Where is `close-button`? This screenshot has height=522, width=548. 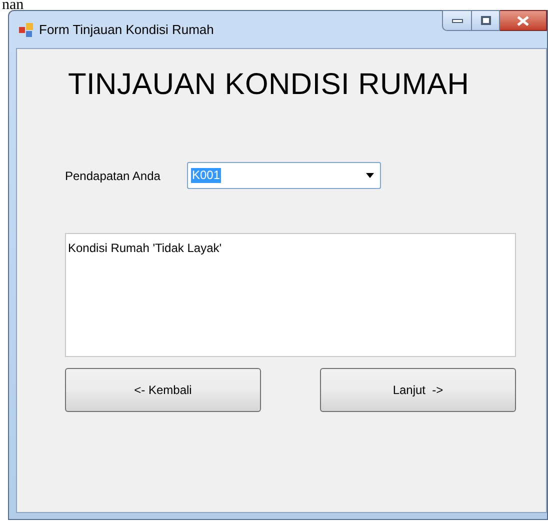 close-button is located at coordinates (523, 20).